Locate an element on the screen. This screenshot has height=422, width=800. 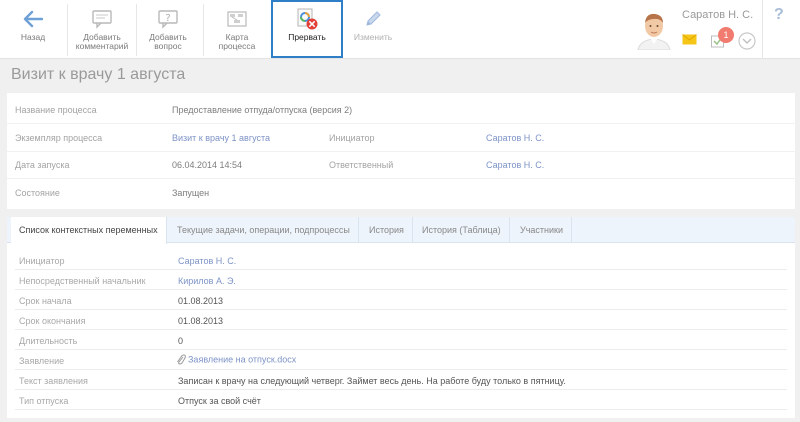
variable-name: Тип отпуска is located at coordinates (44, 401).